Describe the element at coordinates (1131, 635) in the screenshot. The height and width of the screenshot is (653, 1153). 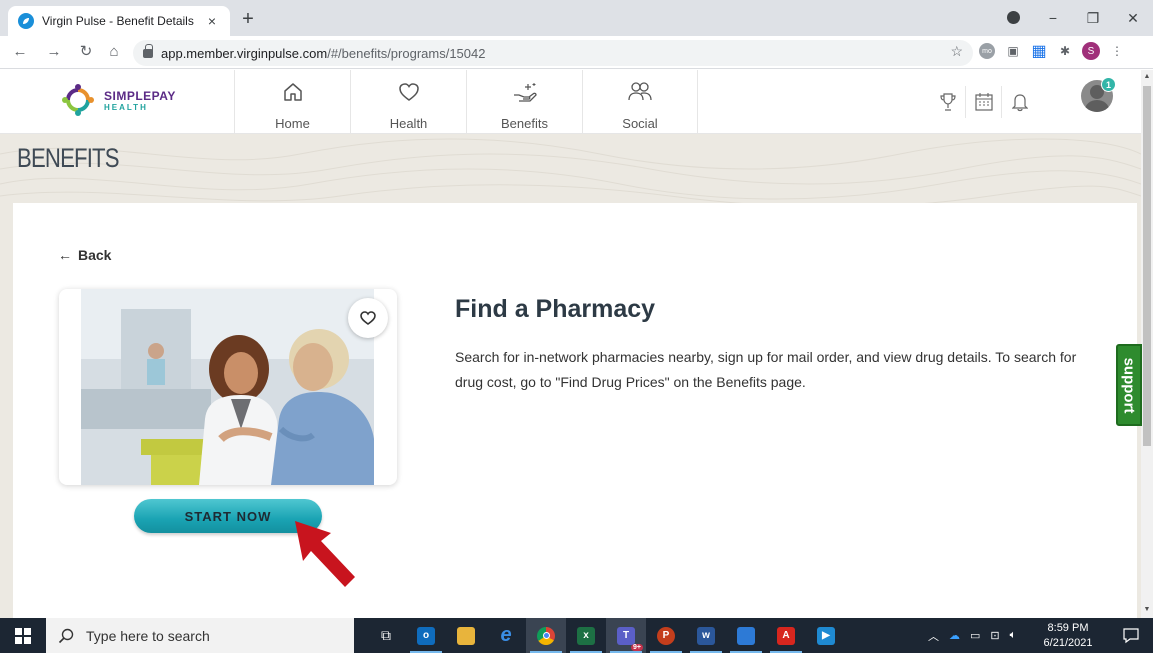
I see `action-center-icon` at that location.